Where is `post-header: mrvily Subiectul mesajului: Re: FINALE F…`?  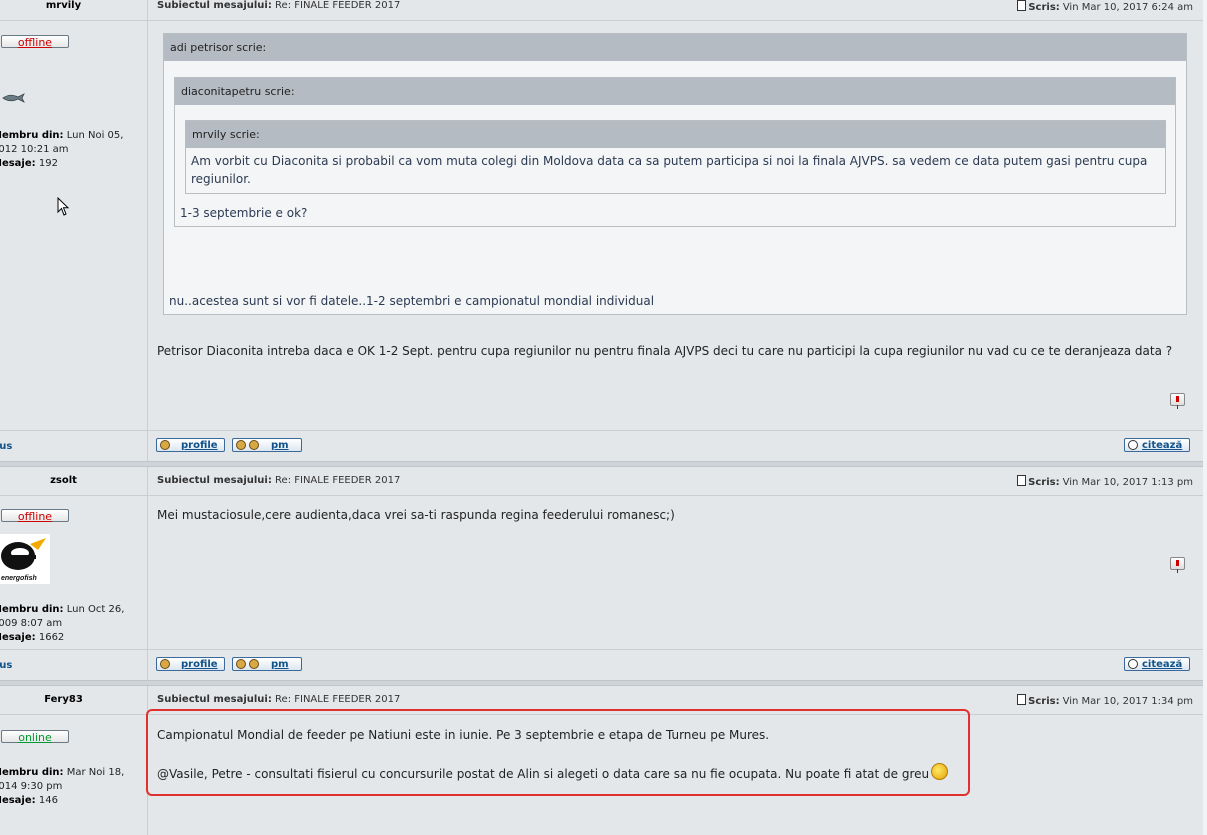 post-header: mrvily Subiectul mesajului: Re: FINALE F… is located at coordinates (601, 10).